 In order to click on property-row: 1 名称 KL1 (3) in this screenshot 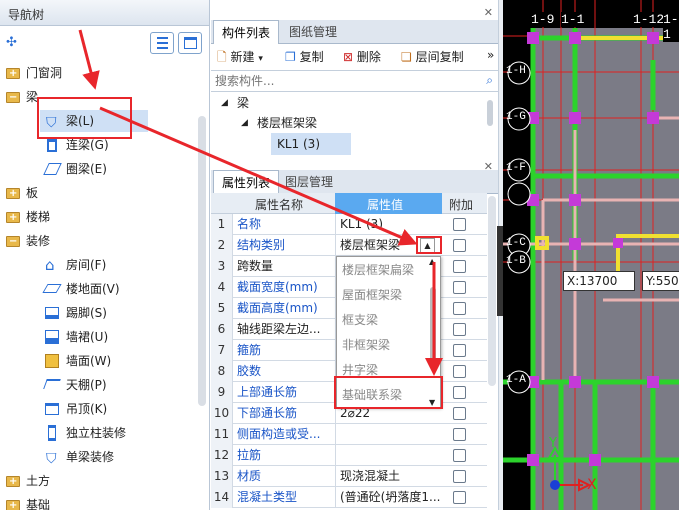, I will do `click(349, 224)`.